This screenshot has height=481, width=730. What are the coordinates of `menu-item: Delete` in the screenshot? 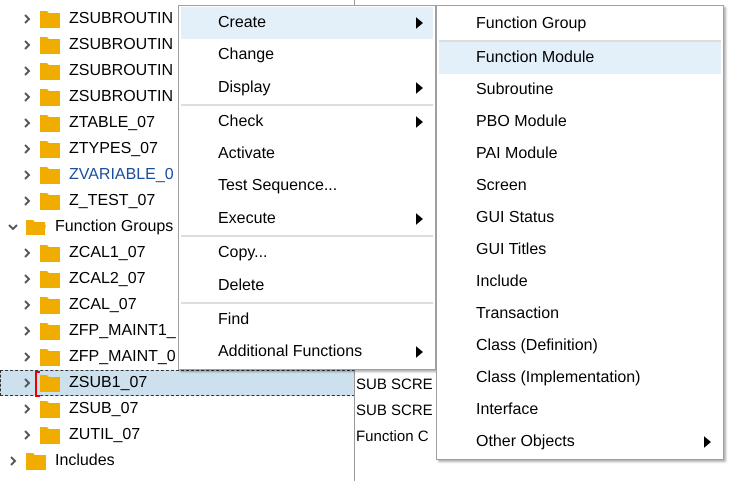 It's located at (307, 286).